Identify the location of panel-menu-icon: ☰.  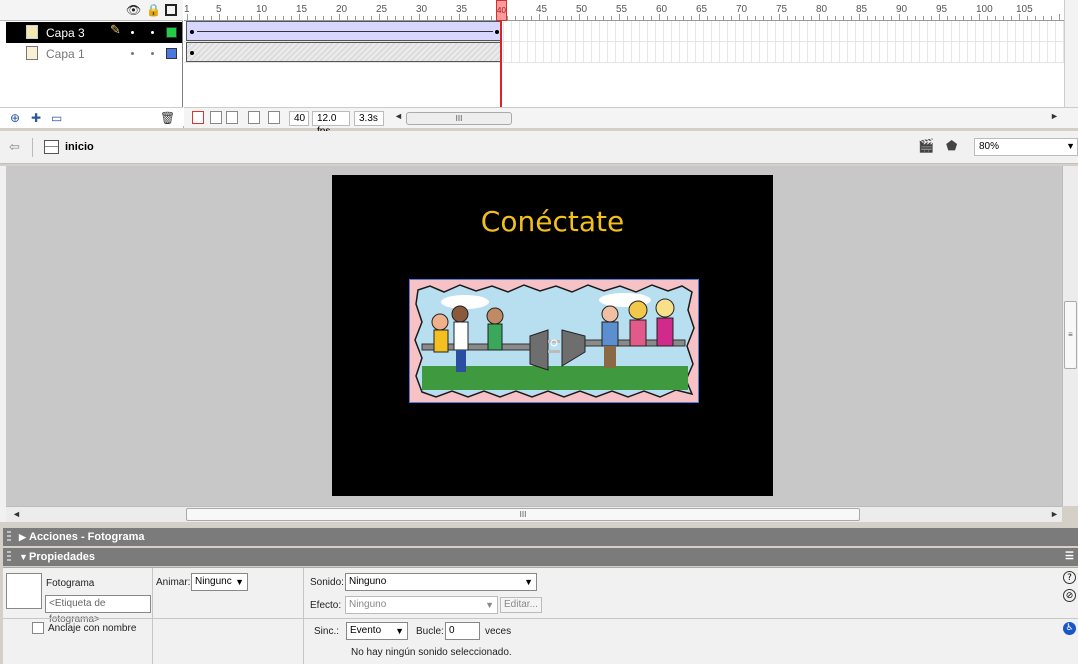
(1069, 557).